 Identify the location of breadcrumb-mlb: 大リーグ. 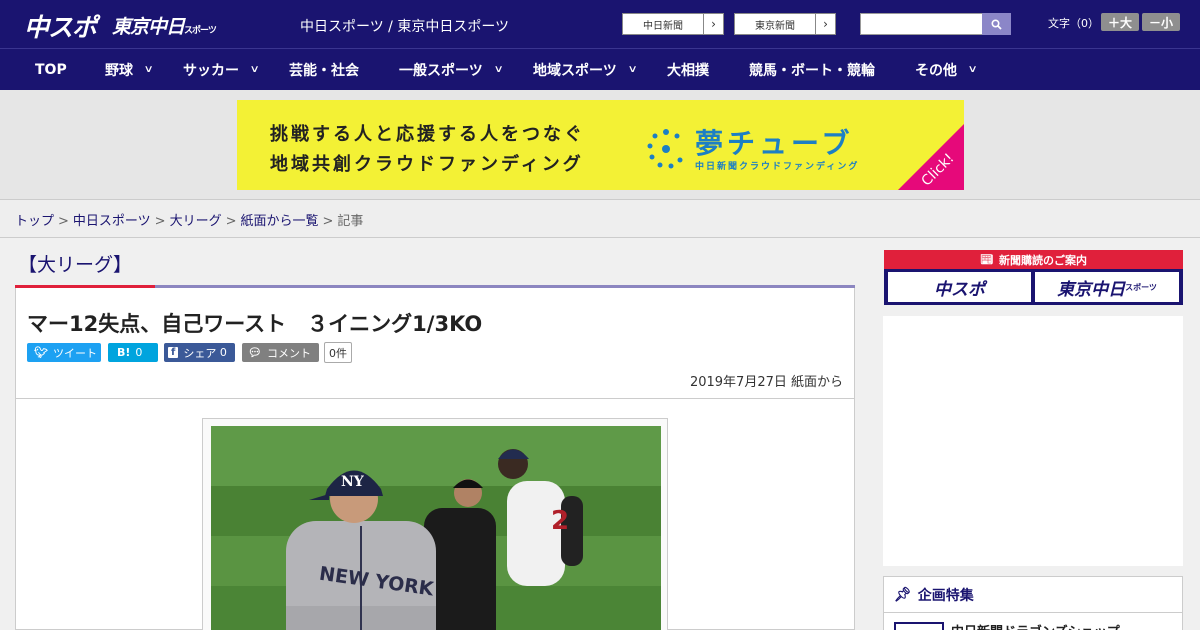
(196, 221).